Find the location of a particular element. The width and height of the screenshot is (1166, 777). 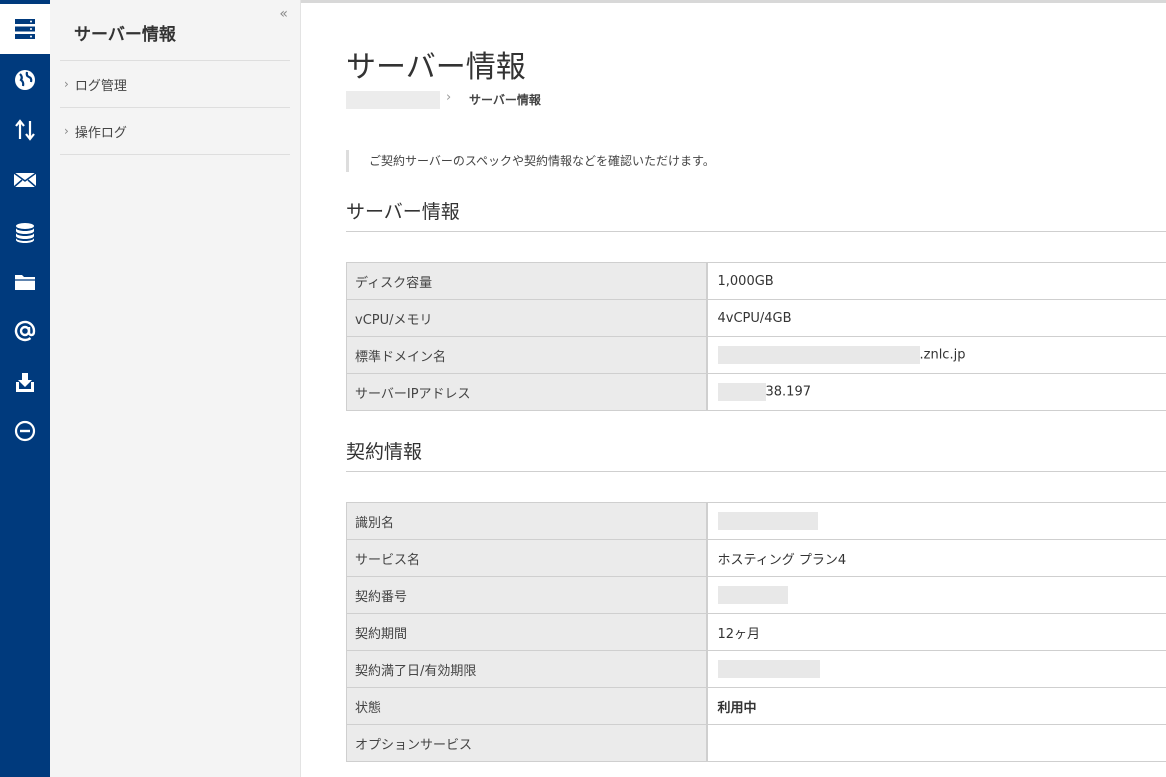

sidebar-divider is located at coordinates (175, 154).